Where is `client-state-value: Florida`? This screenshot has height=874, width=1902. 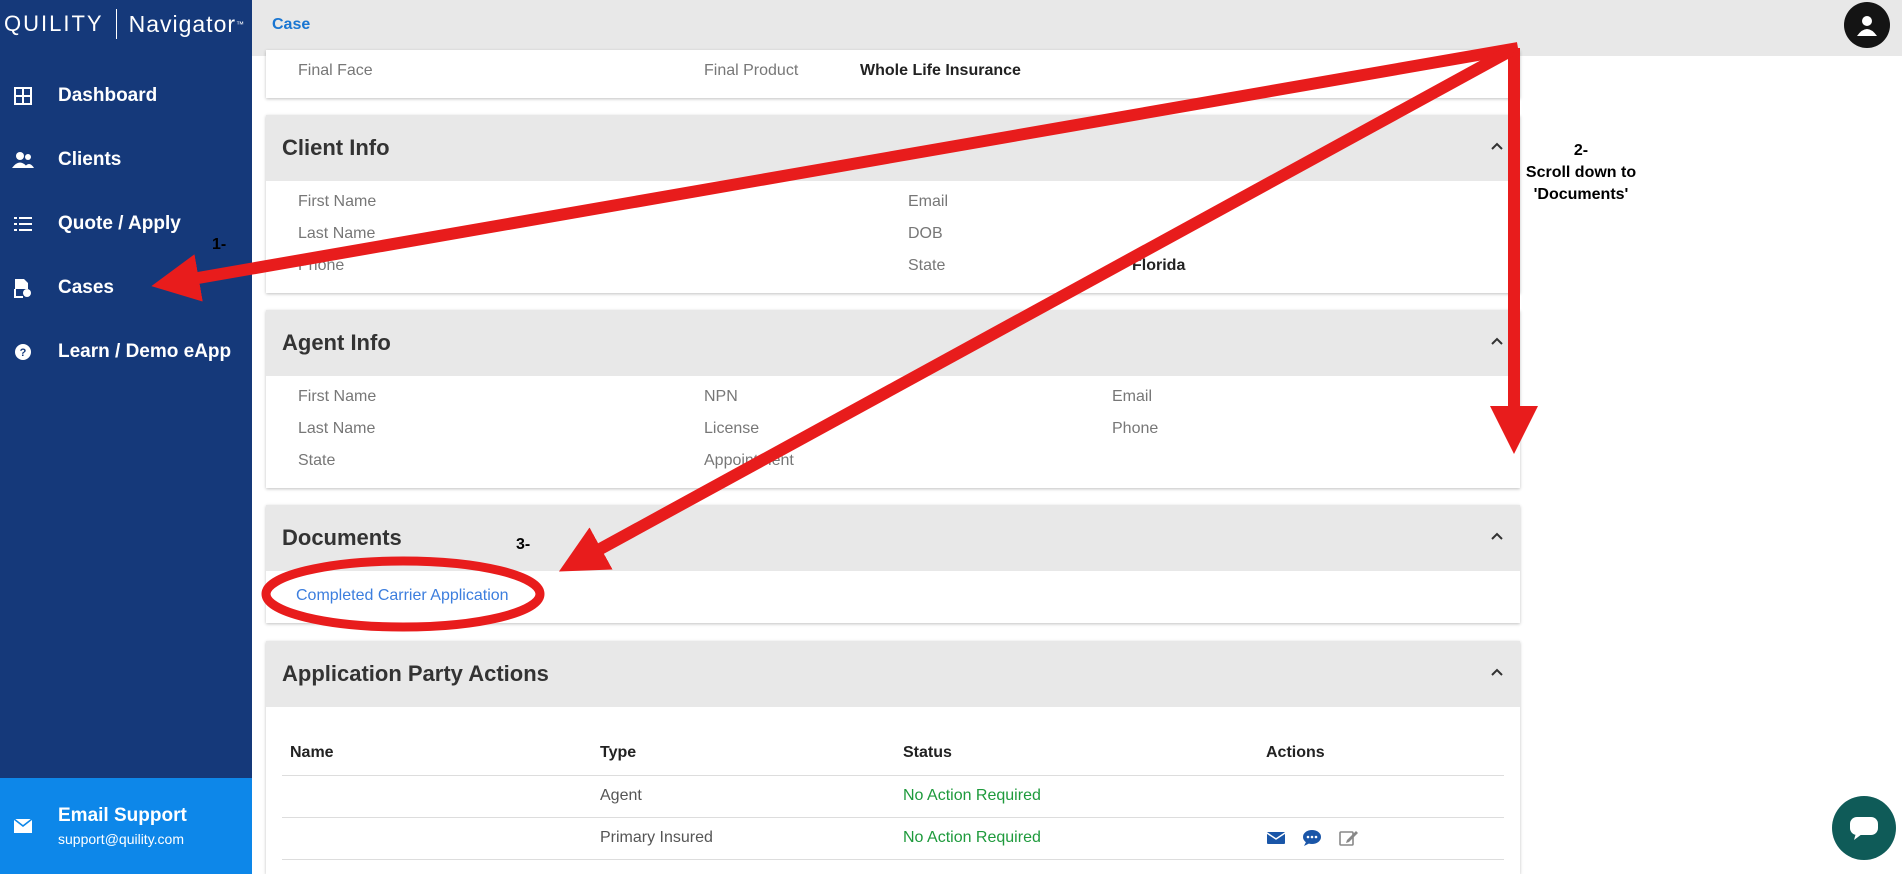 client-state-value: Florida is located at coordinates (1159, 265).